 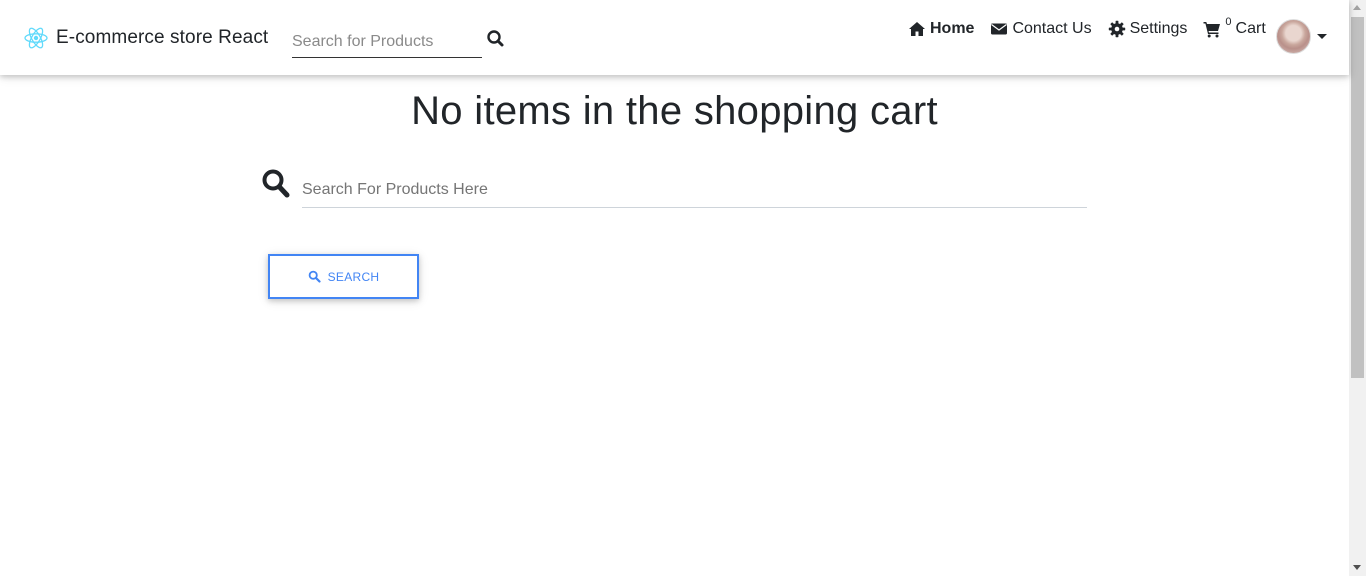 I want to click on nav-links: Home Contact Us Settings 0 Cart, so click(x=1087, y=27).